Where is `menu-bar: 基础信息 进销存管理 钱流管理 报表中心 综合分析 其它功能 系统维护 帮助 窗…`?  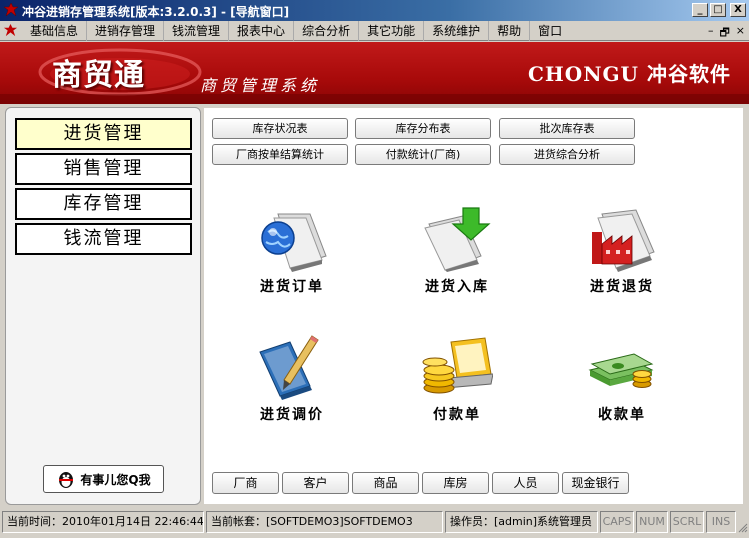
menu-bar: 基础信息 进销存管理 钱流管理 报表中心 综合分析 其它功能 系统维护 帮助 窗… is located at coordinates (374, 31).